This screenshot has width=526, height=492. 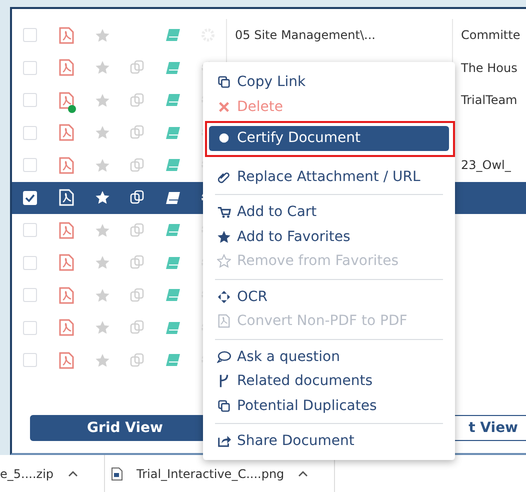 I want to click on table-cell: Committe, so click(x=490, y=35).